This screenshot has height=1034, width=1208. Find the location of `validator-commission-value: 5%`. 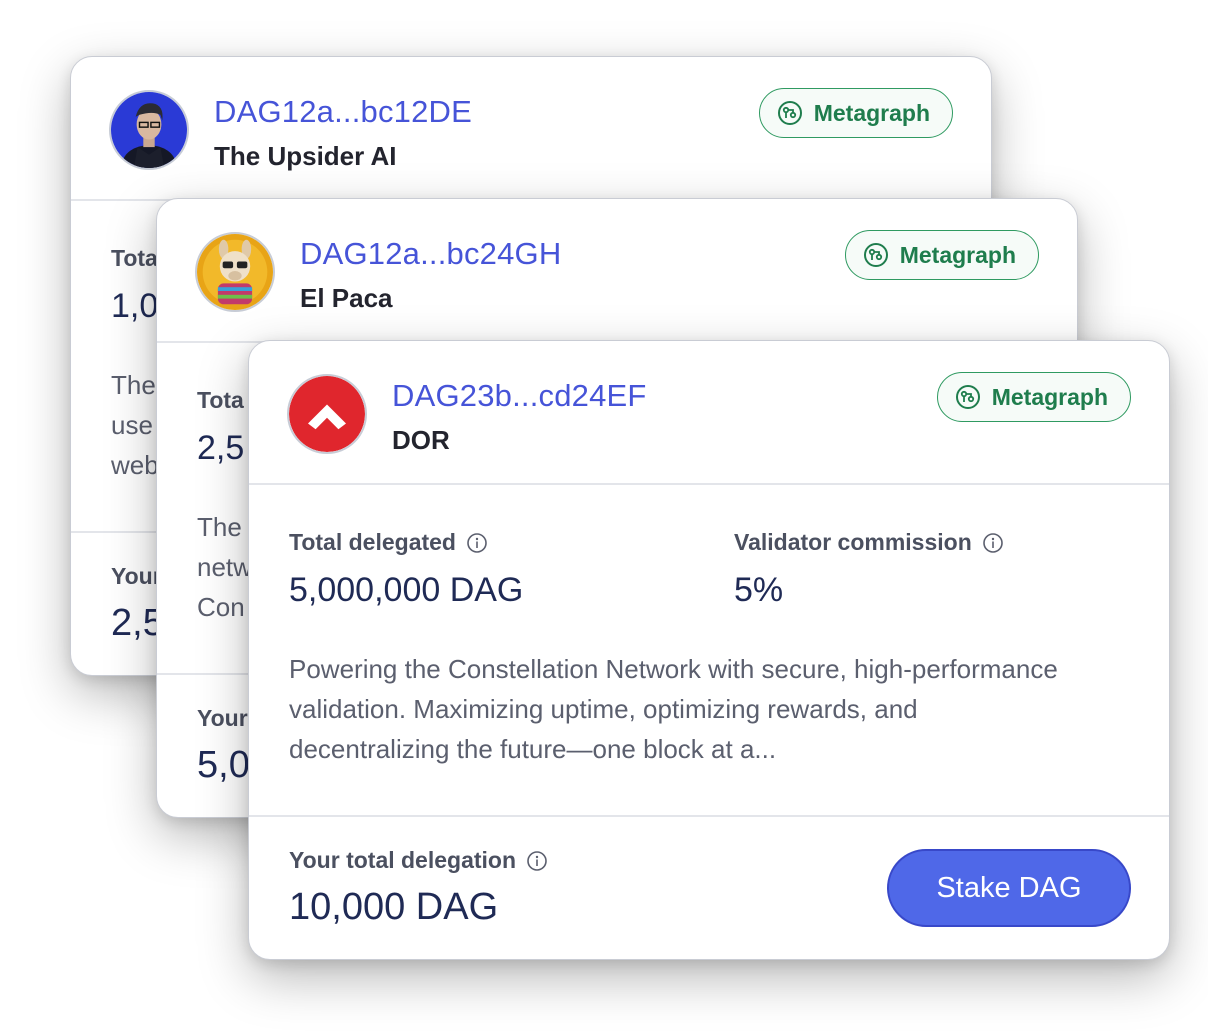

validator-commission-value: 5% is located at coordinates (759, 590).